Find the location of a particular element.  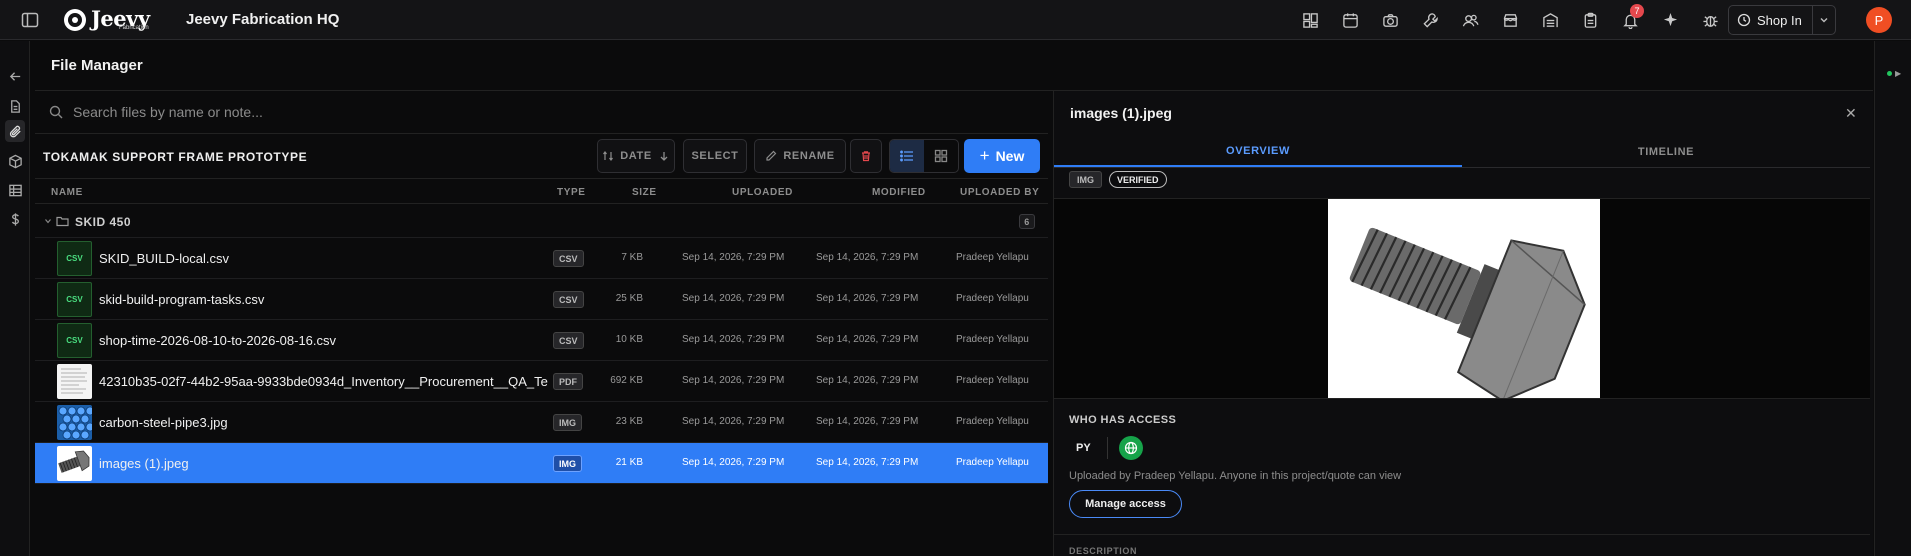

bug-icon is located at coordinates (1710, 20).